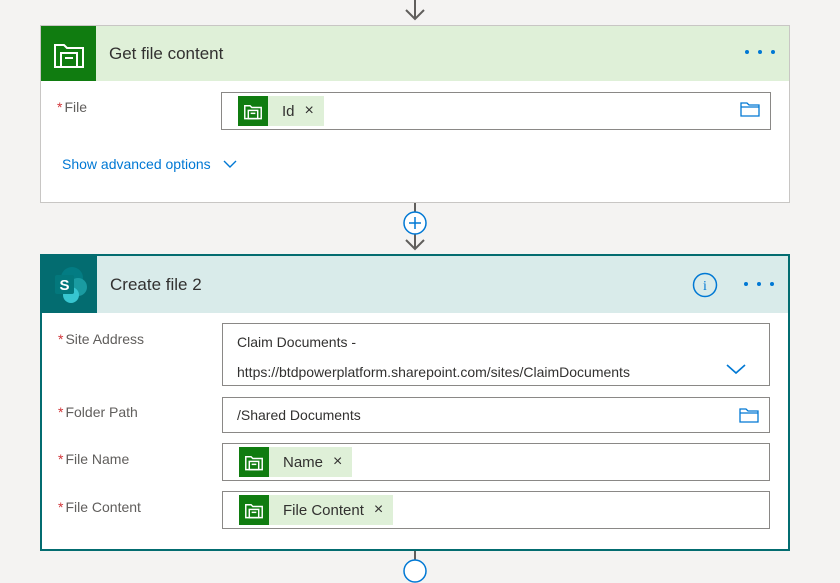  I want to click on card-title: Create file 2, so click(156, 284).